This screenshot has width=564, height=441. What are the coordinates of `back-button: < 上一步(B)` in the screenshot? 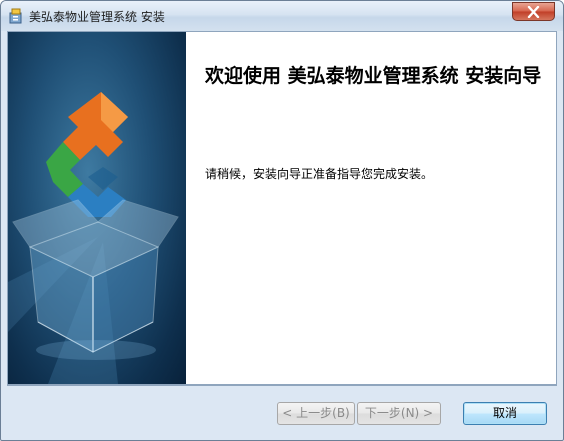 It's located at (316, 413).